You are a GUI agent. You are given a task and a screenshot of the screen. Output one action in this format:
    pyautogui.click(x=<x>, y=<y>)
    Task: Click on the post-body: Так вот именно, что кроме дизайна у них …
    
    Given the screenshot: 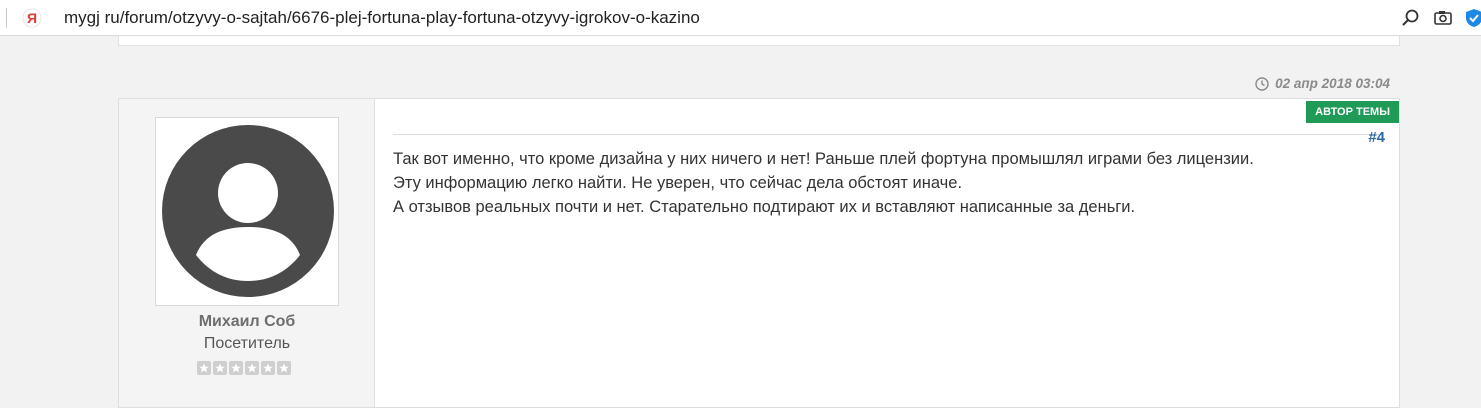 What is the action you would take?
    pyautogui.click(x=883, y=183)
    